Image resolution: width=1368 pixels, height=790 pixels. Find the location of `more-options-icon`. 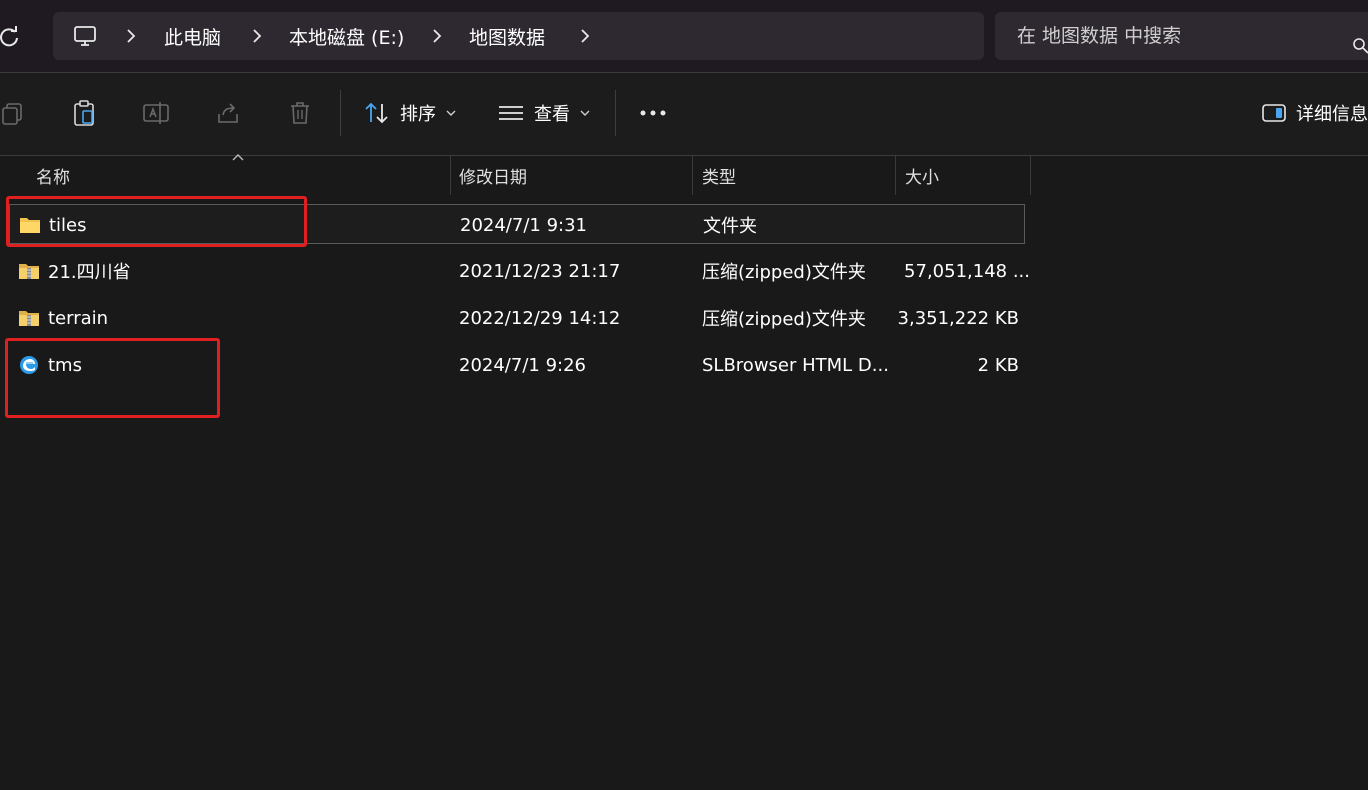

more-options-icon is located at coordinates (653, 113).